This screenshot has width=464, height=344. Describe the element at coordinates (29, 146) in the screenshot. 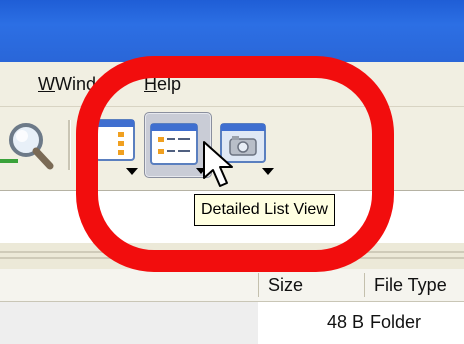

I see `search-icon` at that location.